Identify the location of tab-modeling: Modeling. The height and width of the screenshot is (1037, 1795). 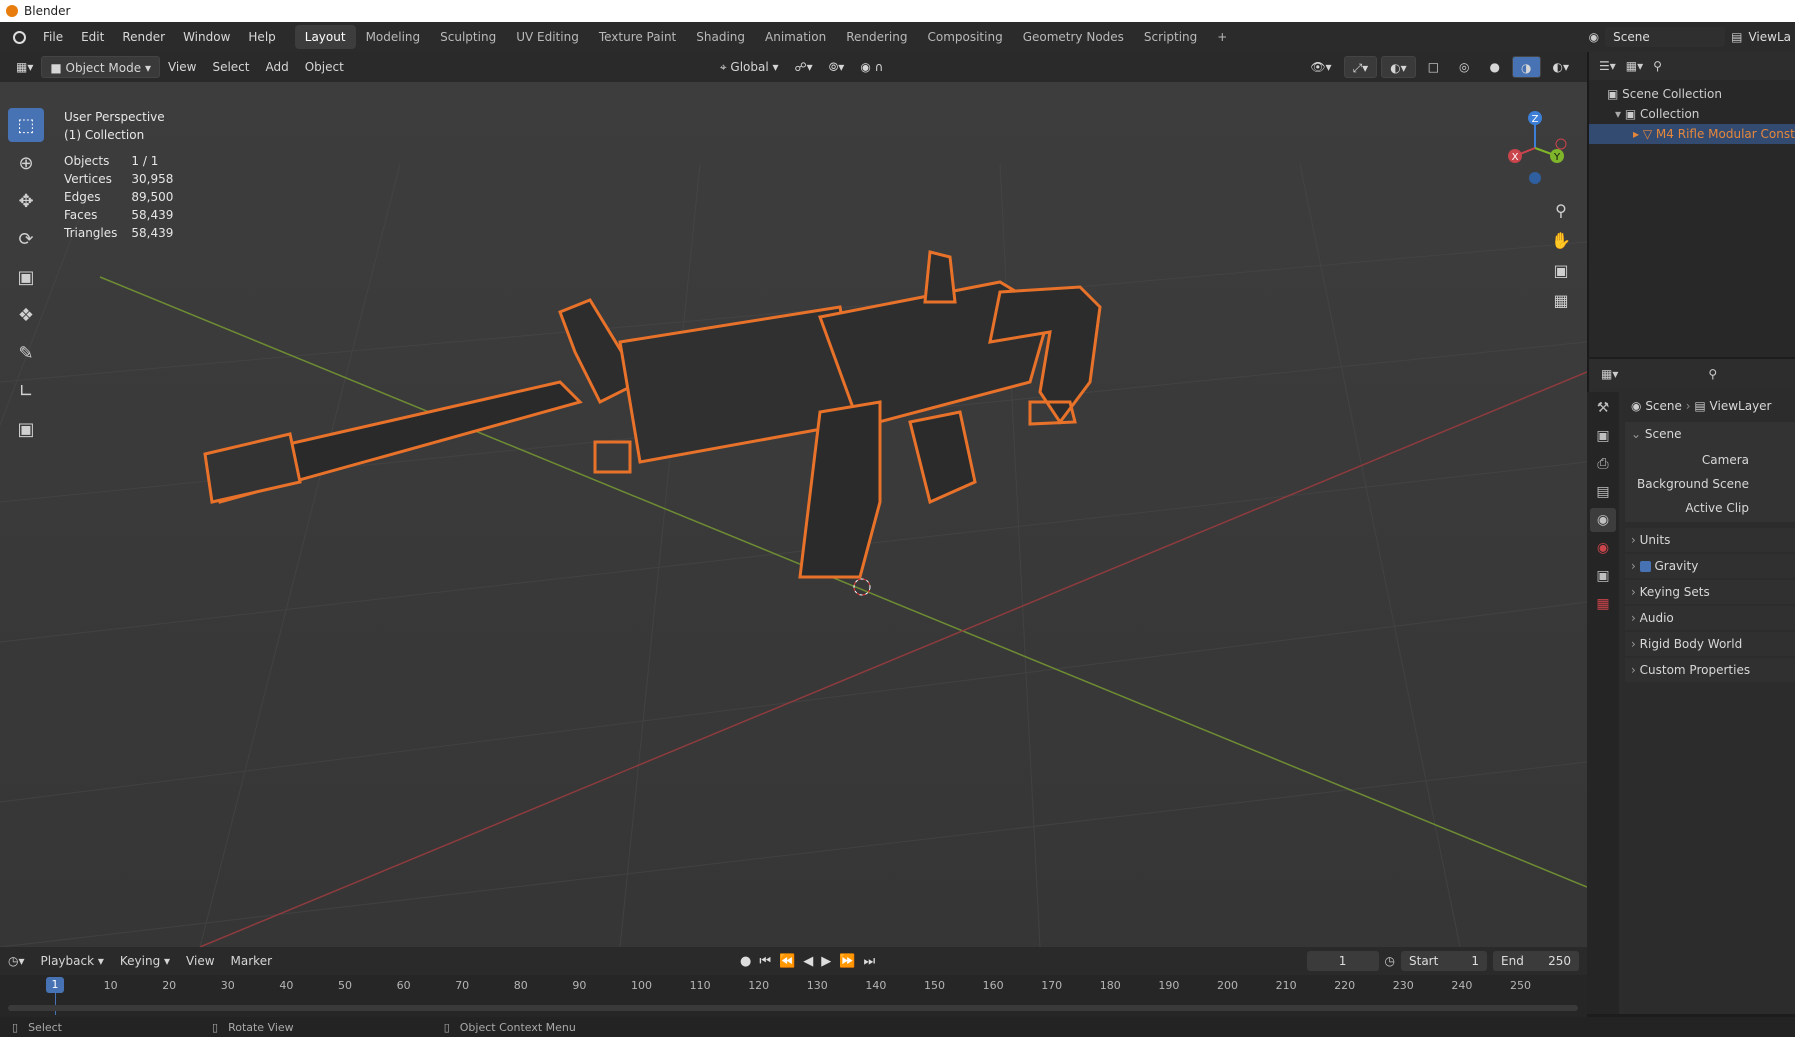
(393, 37).